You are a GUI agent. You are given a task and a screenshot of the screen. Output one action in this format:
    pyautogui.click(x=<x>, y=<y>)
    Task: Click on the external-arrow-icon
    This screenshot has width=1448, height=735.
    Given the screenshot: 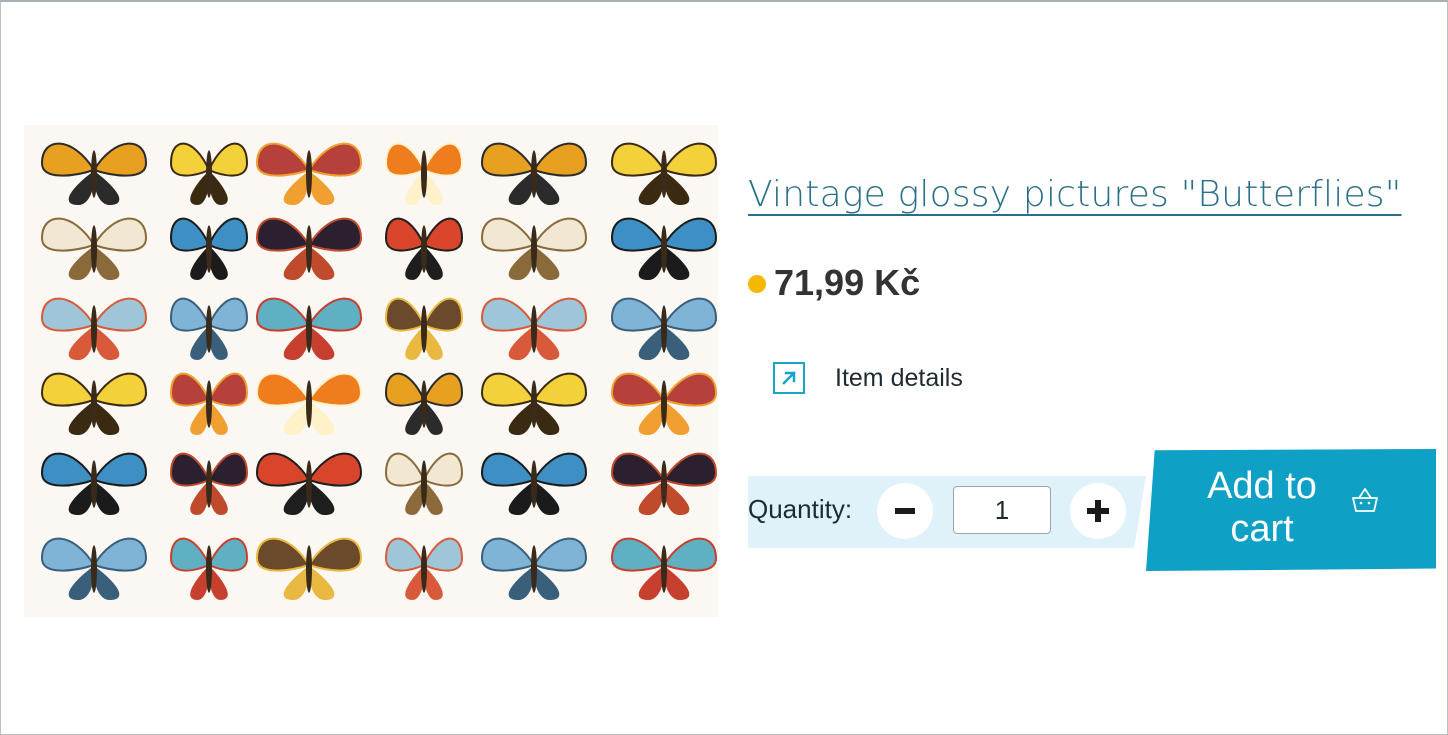 What is the action you would take?
    pyautogui.click(x=789, y=378)
    